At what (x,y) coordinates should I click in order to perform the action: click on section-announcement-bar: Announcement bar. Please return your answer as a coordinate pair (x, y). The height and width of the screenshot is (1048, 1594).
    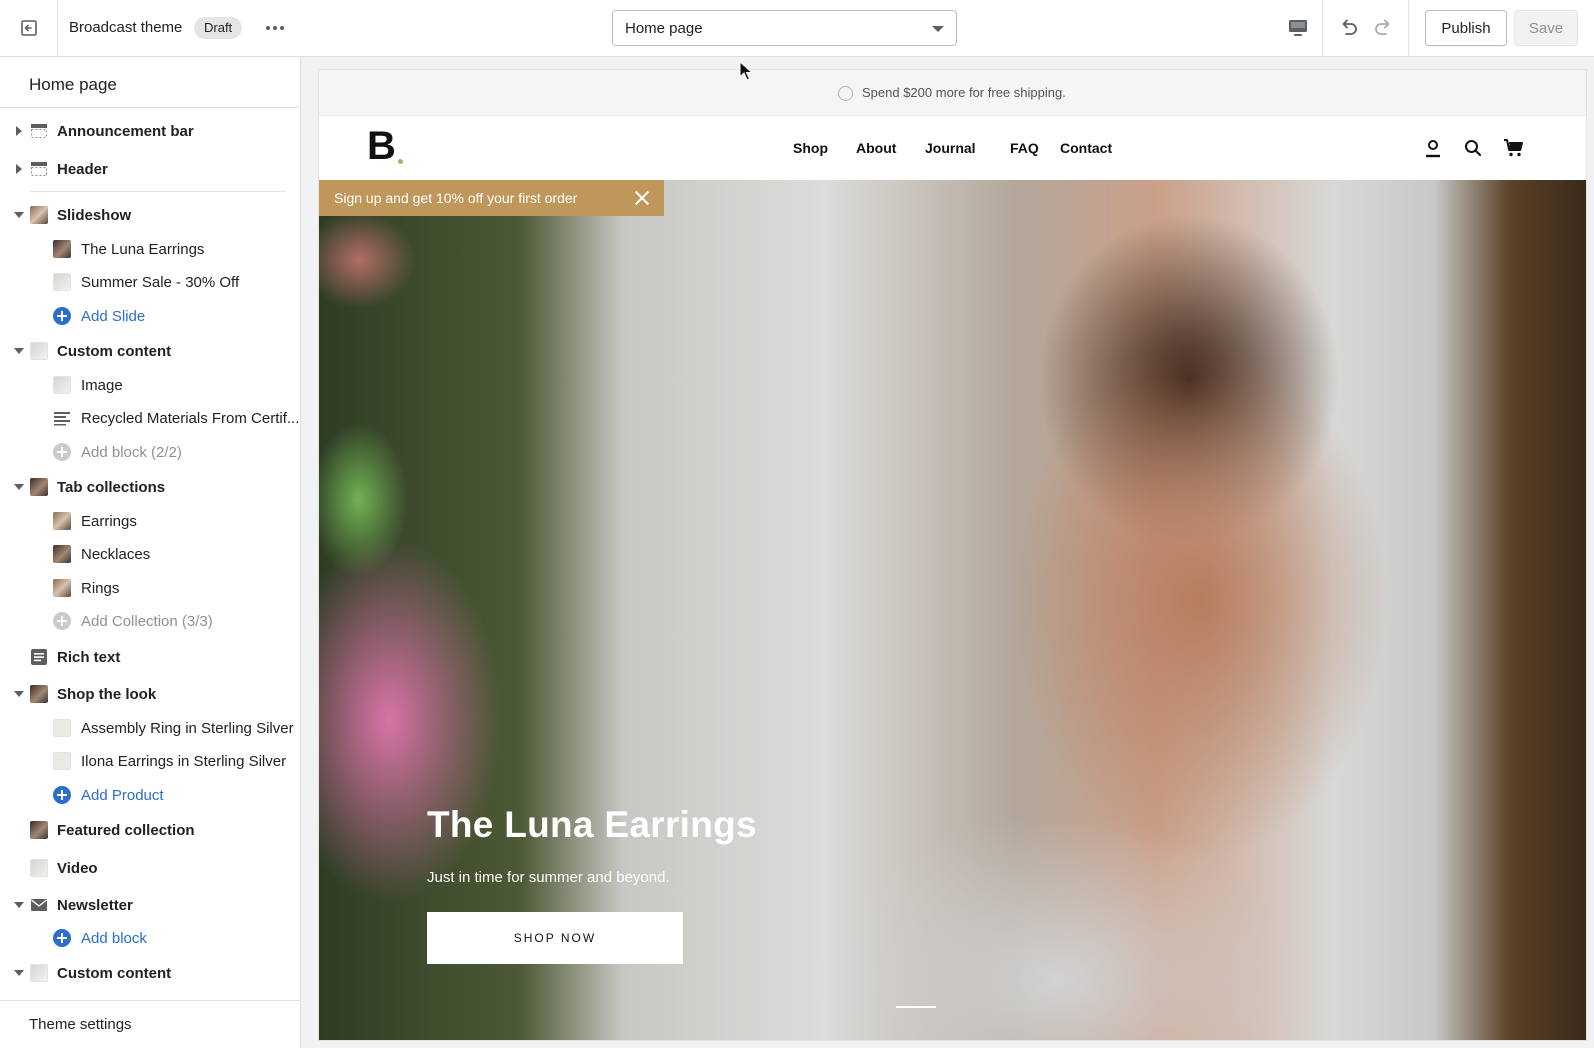
    Looking at the image, I should click on (150, 131).